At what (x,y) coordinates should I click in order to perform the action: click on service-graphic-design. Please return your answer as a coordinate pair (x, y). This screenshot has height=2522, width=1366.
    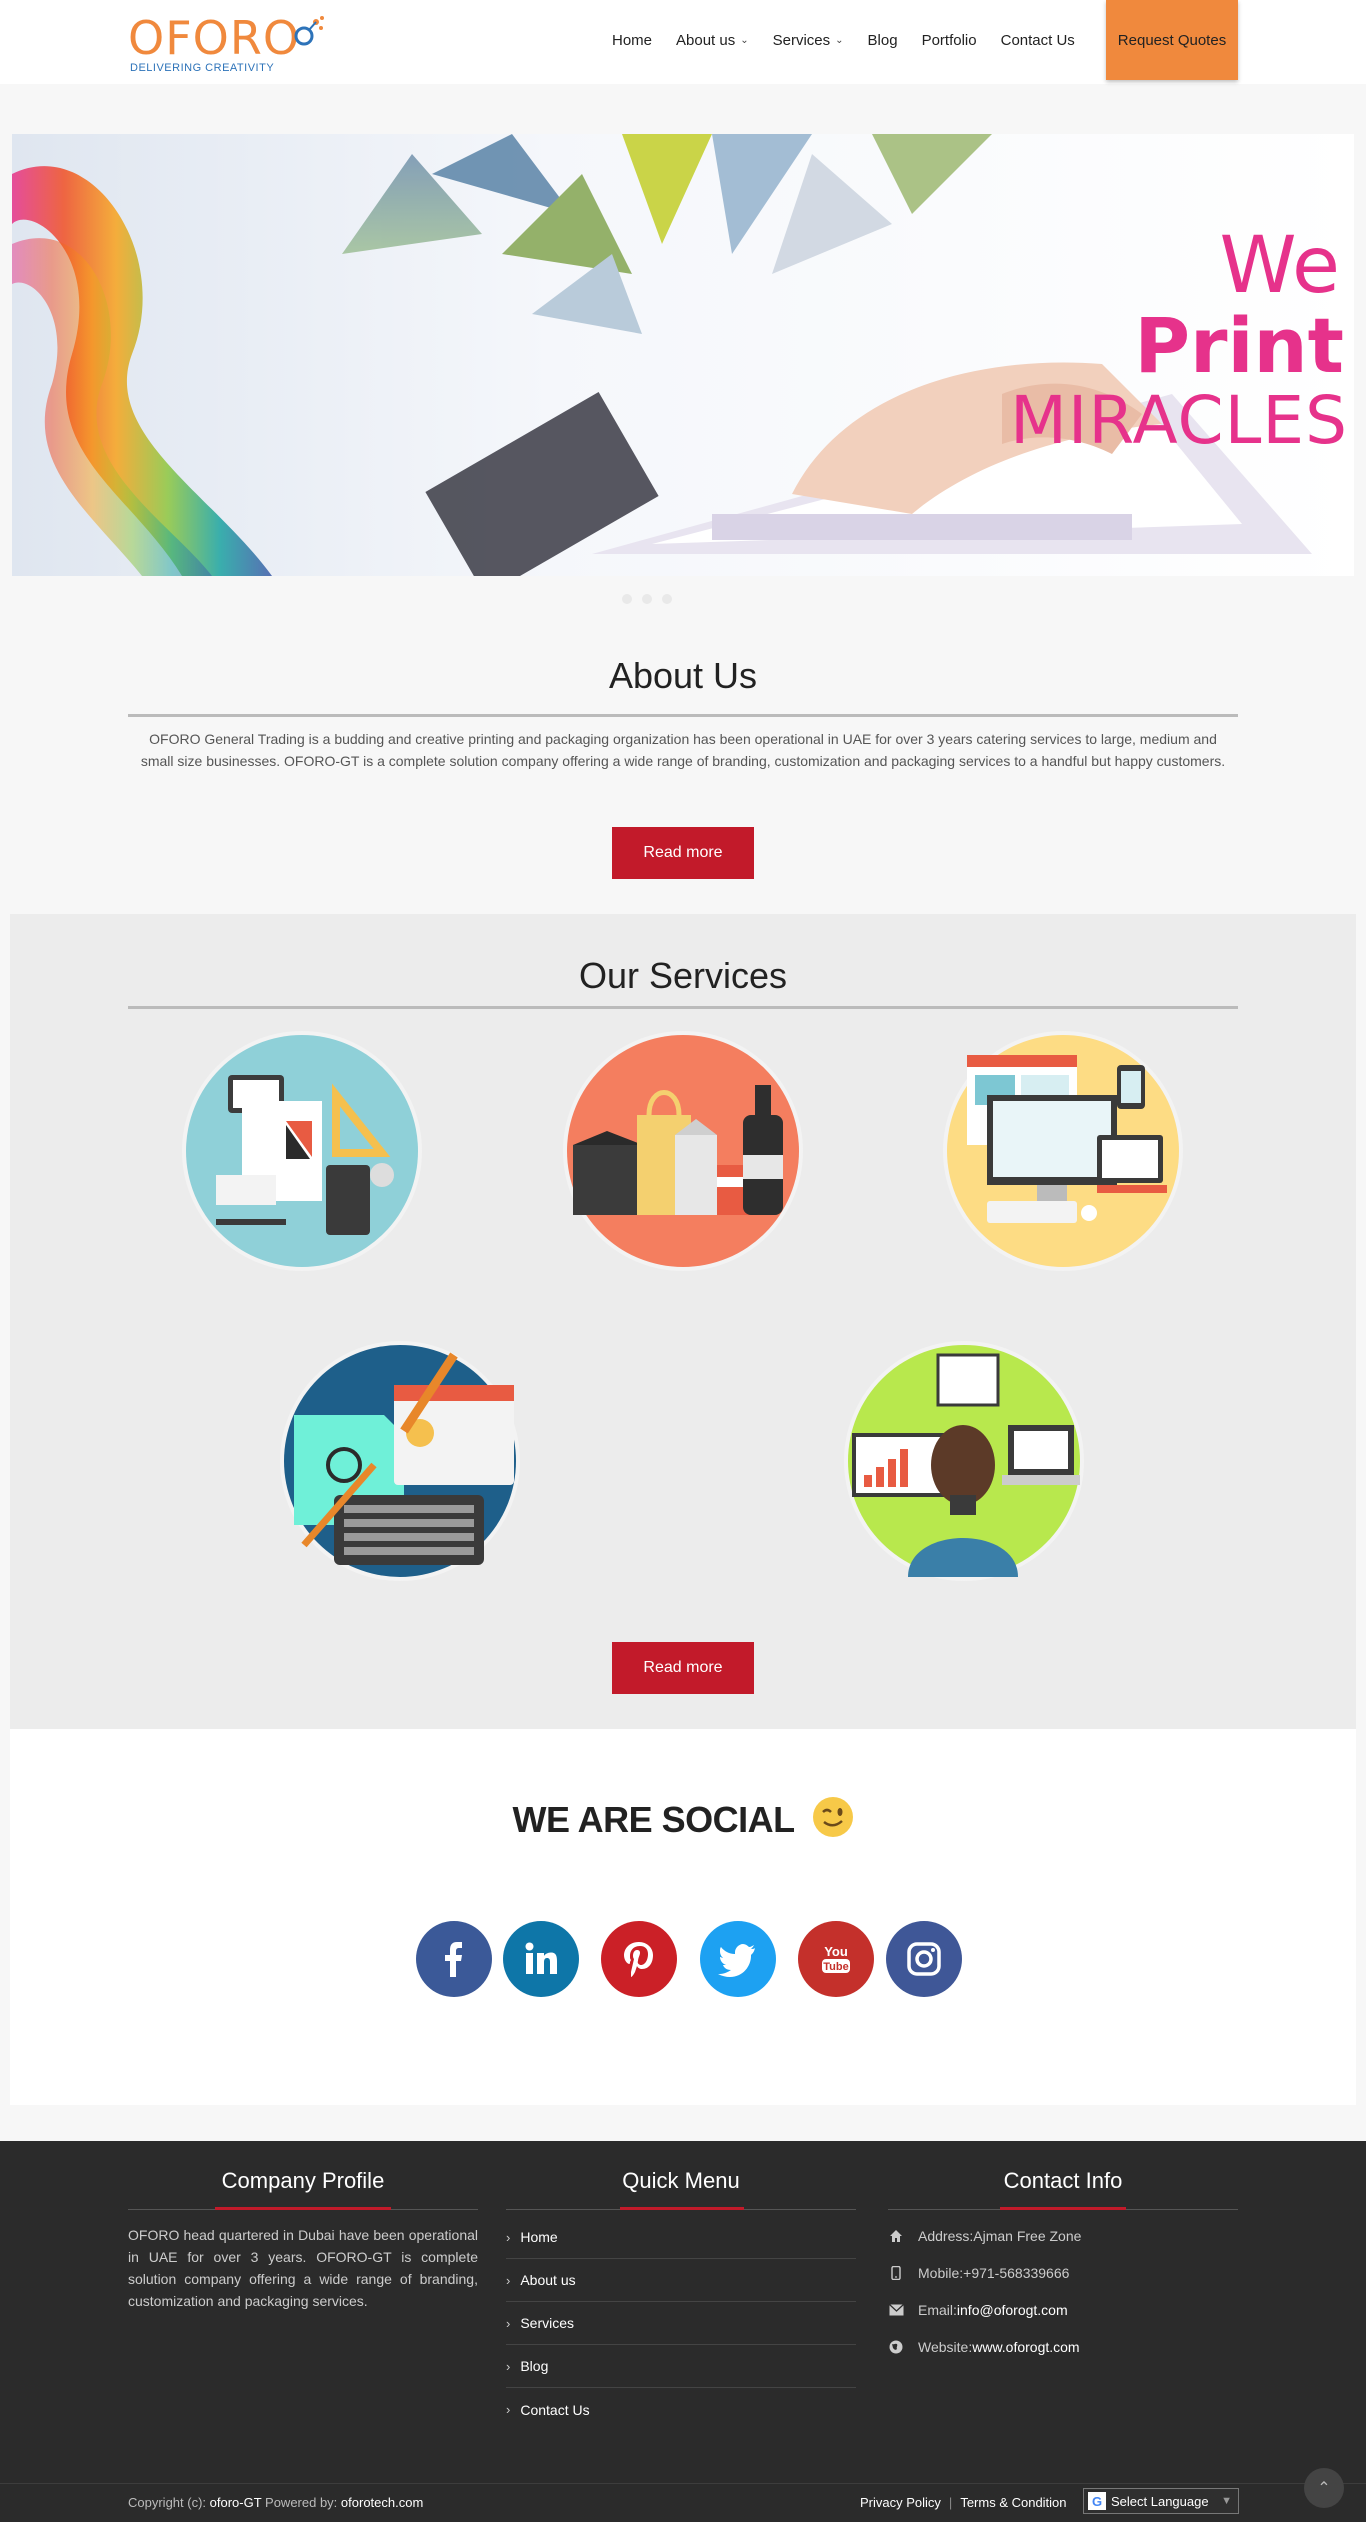
    Looking at the image, I should click on (400, 1461).